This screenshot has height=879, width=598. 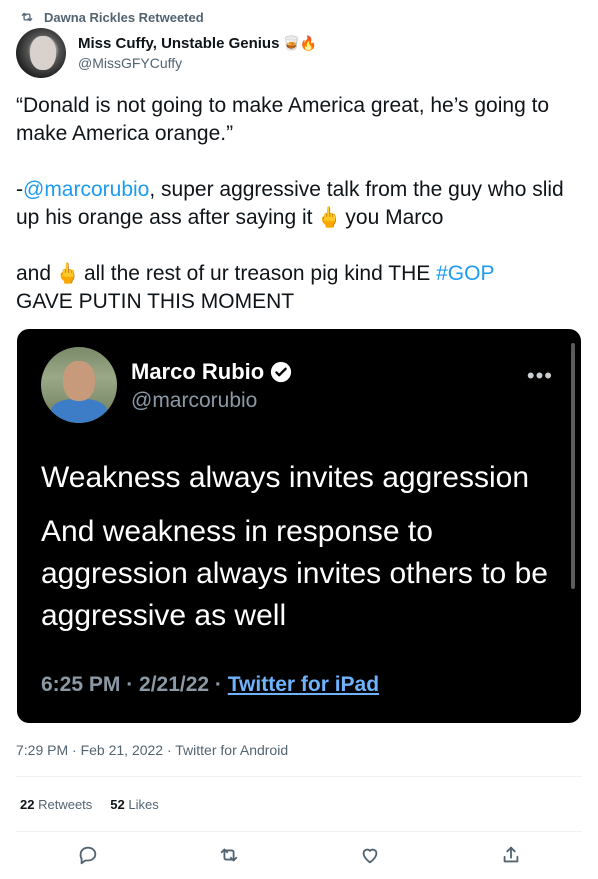 What do you see at coordinates (197, 63) in the screenshot?
I see `author-handle: @MissGFYCuffy` at bounding box center [197, 63].